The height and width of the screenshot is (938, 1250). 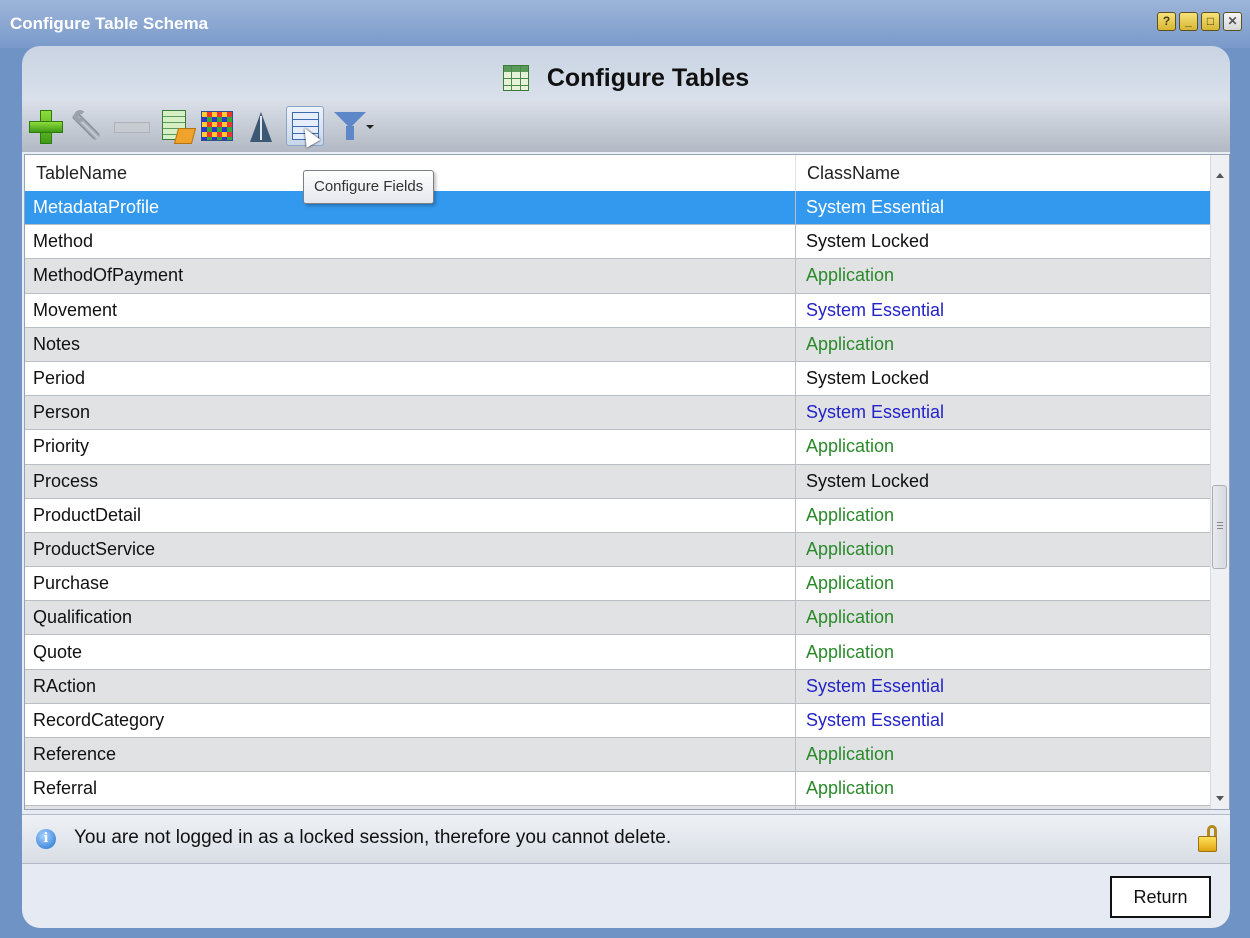 What do you see at coordinates (626, 126) in the screenshot?
I see `toolbar` at bounding box center [626, 126].